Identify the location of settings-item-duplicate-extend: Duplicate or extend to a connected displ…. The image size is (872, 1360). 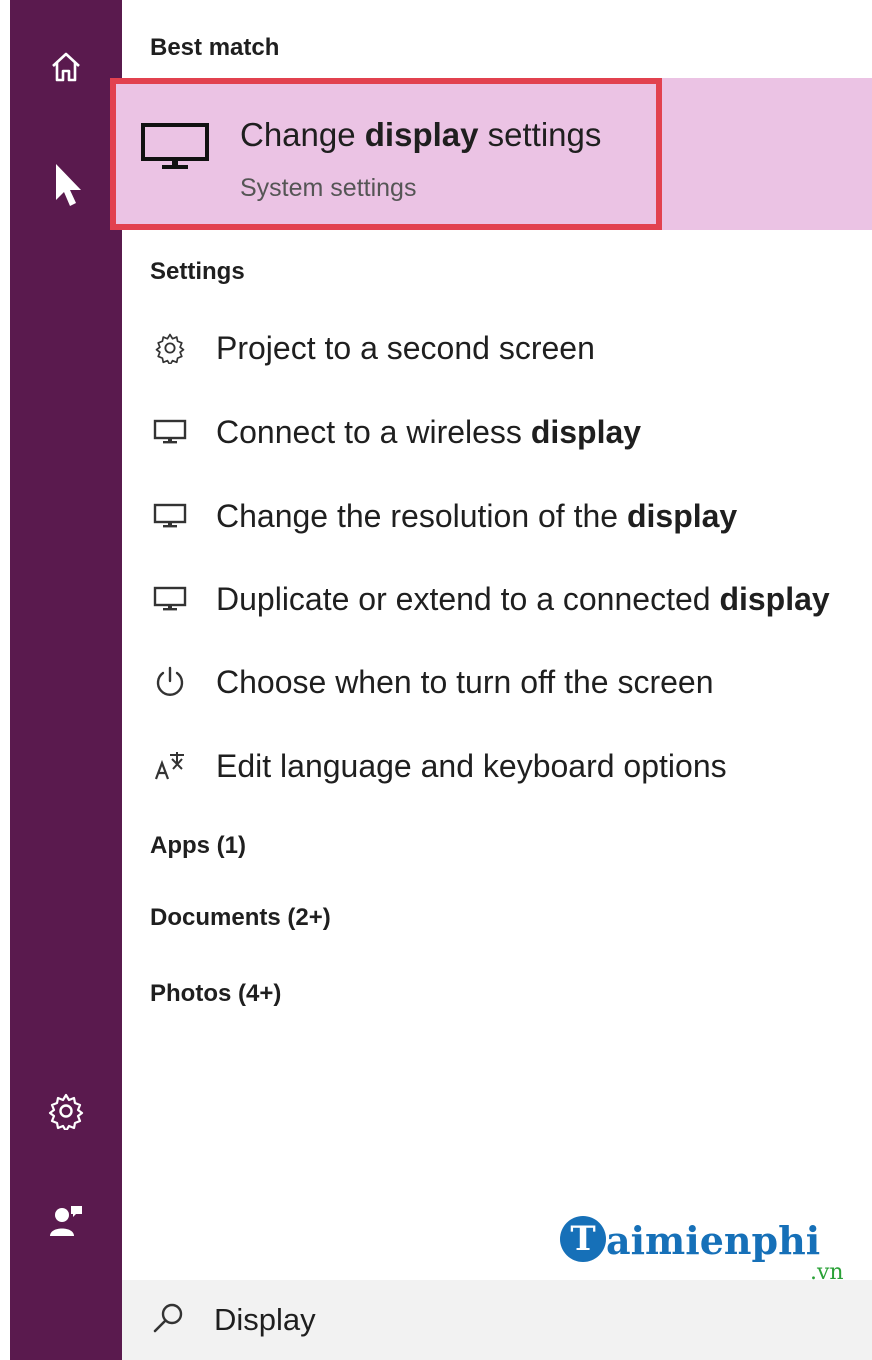
(511, 599).